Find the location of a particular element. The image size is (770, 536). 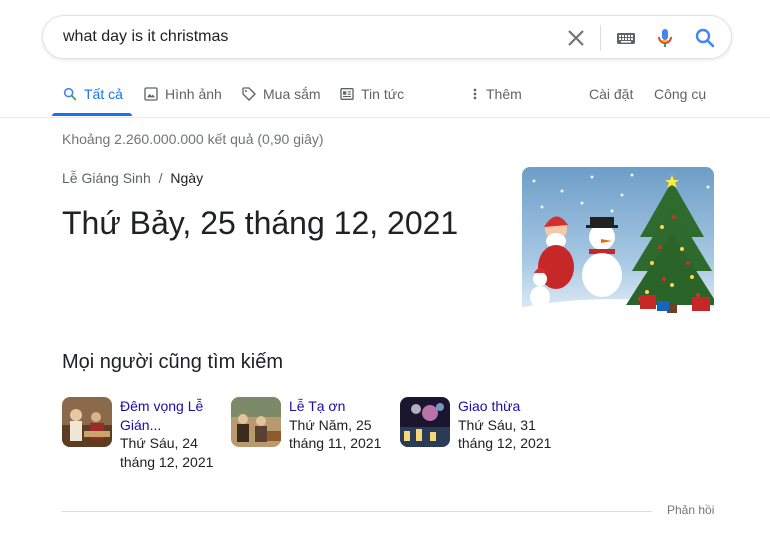

news-icon is located at coordinates (347, 94).